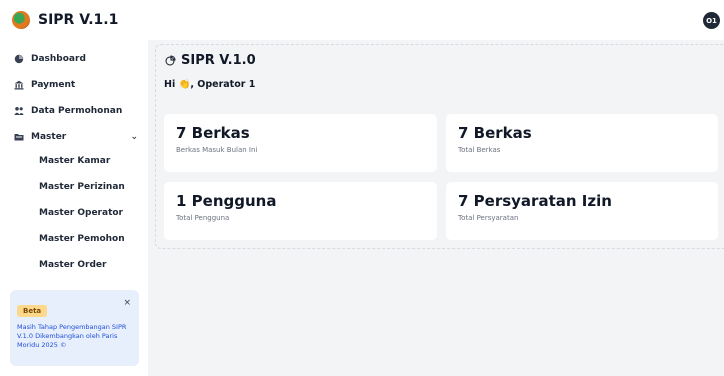 The height and width of the screenshot is (376, 724). I want to click on app-title: SIPR V.1.1, so click(78, 20).